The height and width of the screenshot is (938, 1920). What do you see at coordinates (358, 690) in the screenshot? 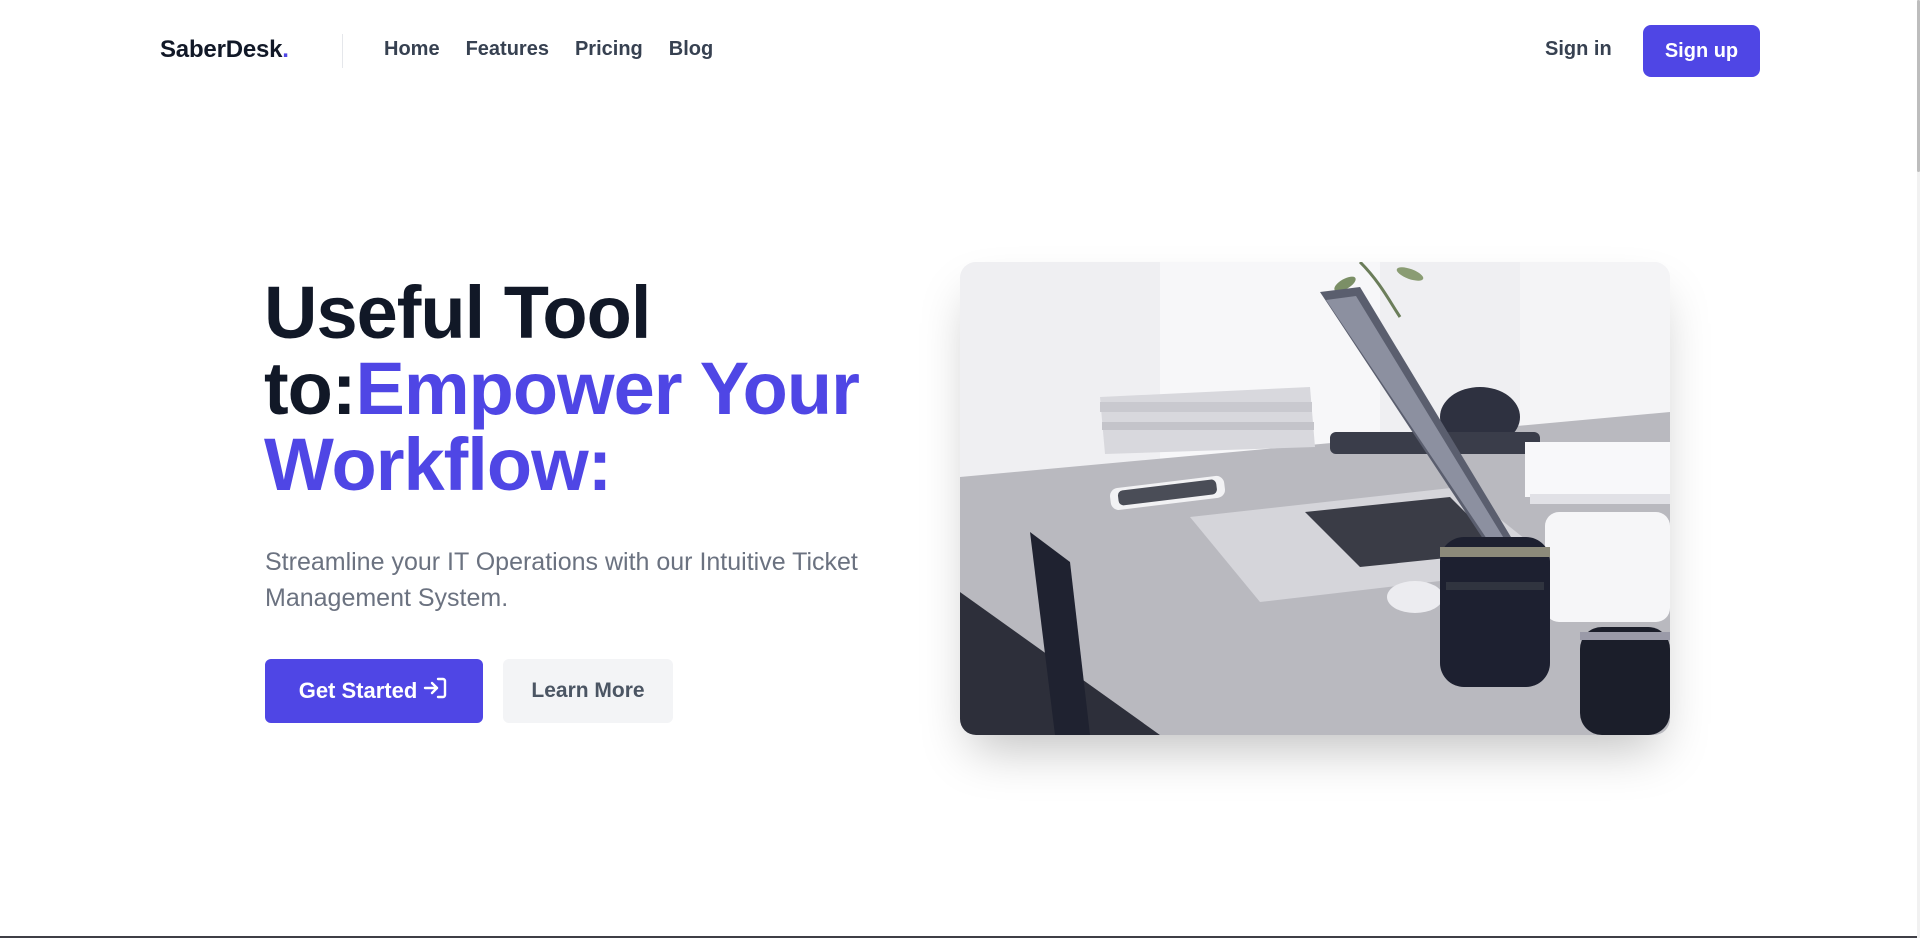
I see `get-started-label: Get Started` at bounding box center [358, 690].